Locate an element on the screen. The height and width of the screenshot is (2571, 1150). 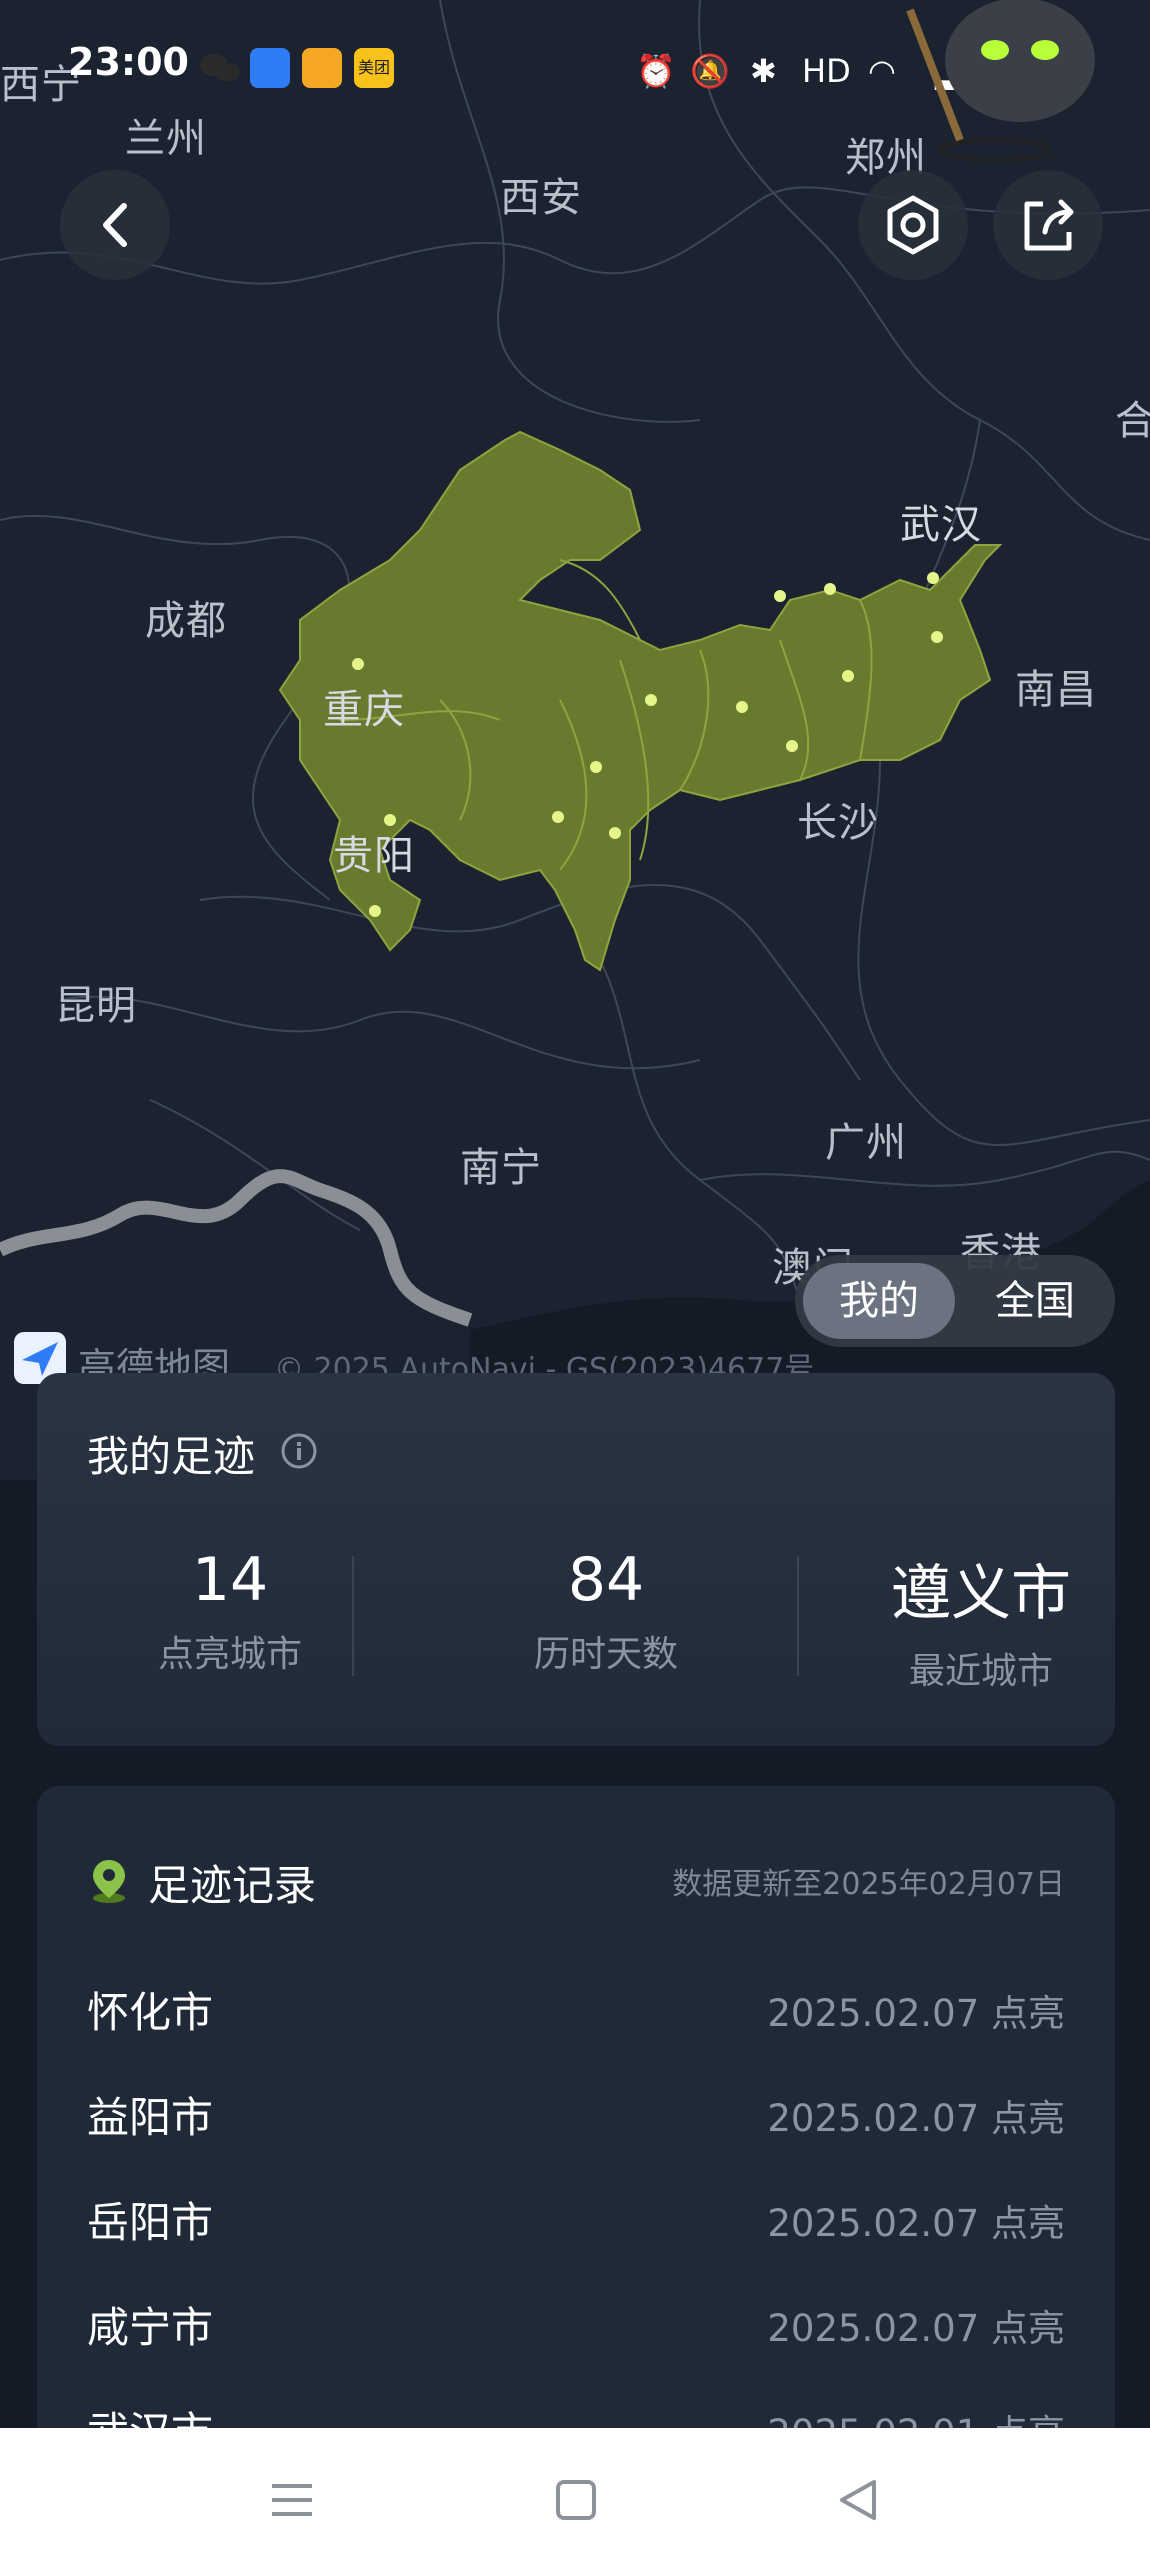
city-label-guiyang: 贵阳 is located at coordinates (374, 856).